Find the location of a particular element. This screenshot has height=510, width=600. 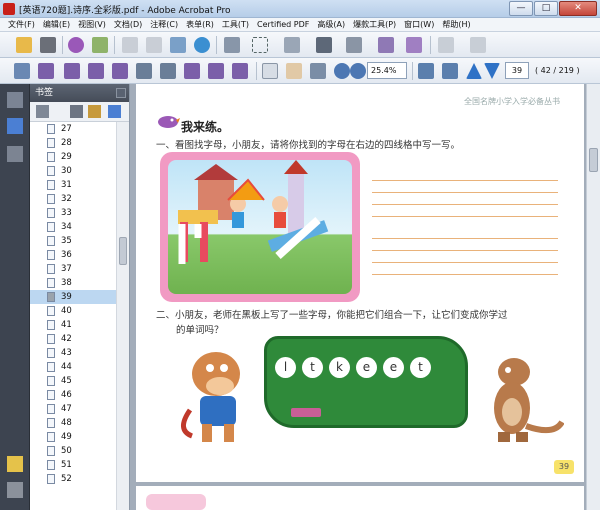

bookmark-item: 42 is located at coordinates (73, 339).